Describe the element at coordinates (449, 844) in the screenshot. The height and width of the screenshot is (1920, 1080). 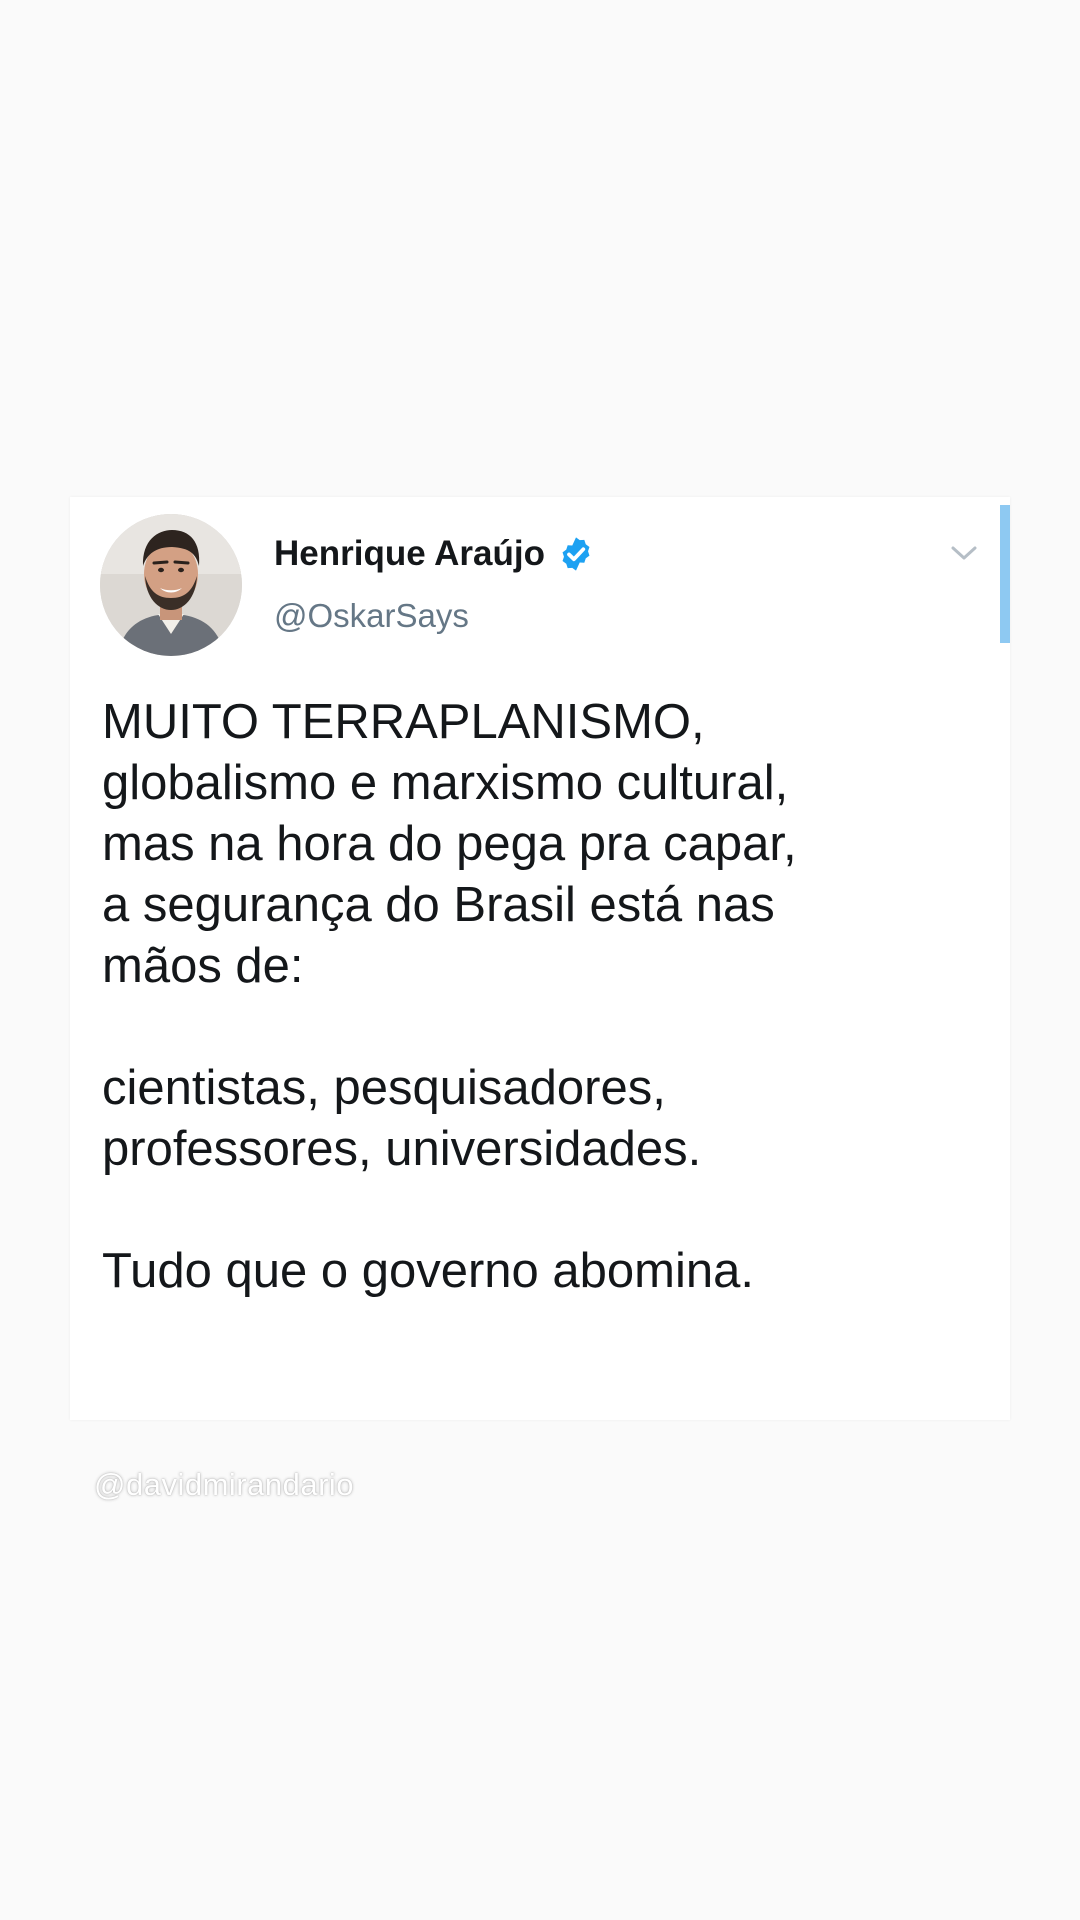
I see `tweet-line: mas na hora do pega pra capar,` at that location.